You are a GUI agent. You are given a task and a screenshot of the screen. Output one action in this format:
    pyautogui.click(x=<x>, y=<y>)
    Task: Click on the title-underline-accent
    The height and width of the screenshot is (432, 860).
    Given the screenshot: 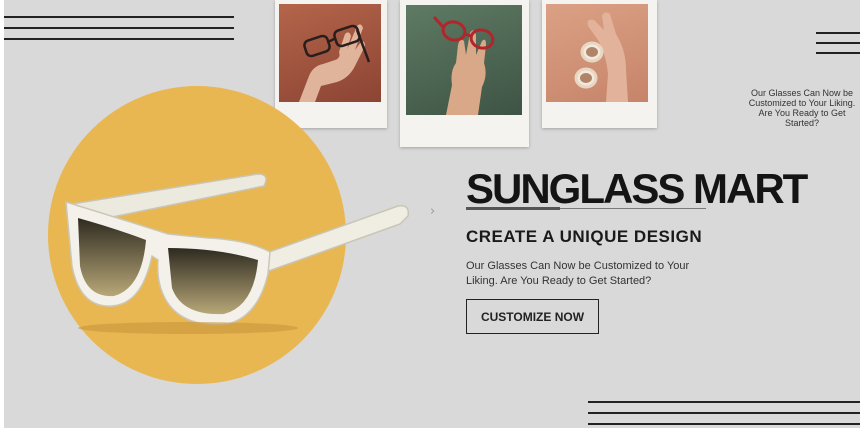 What is the action you would take?
    pyautogui.click(x=513, y=208)
    